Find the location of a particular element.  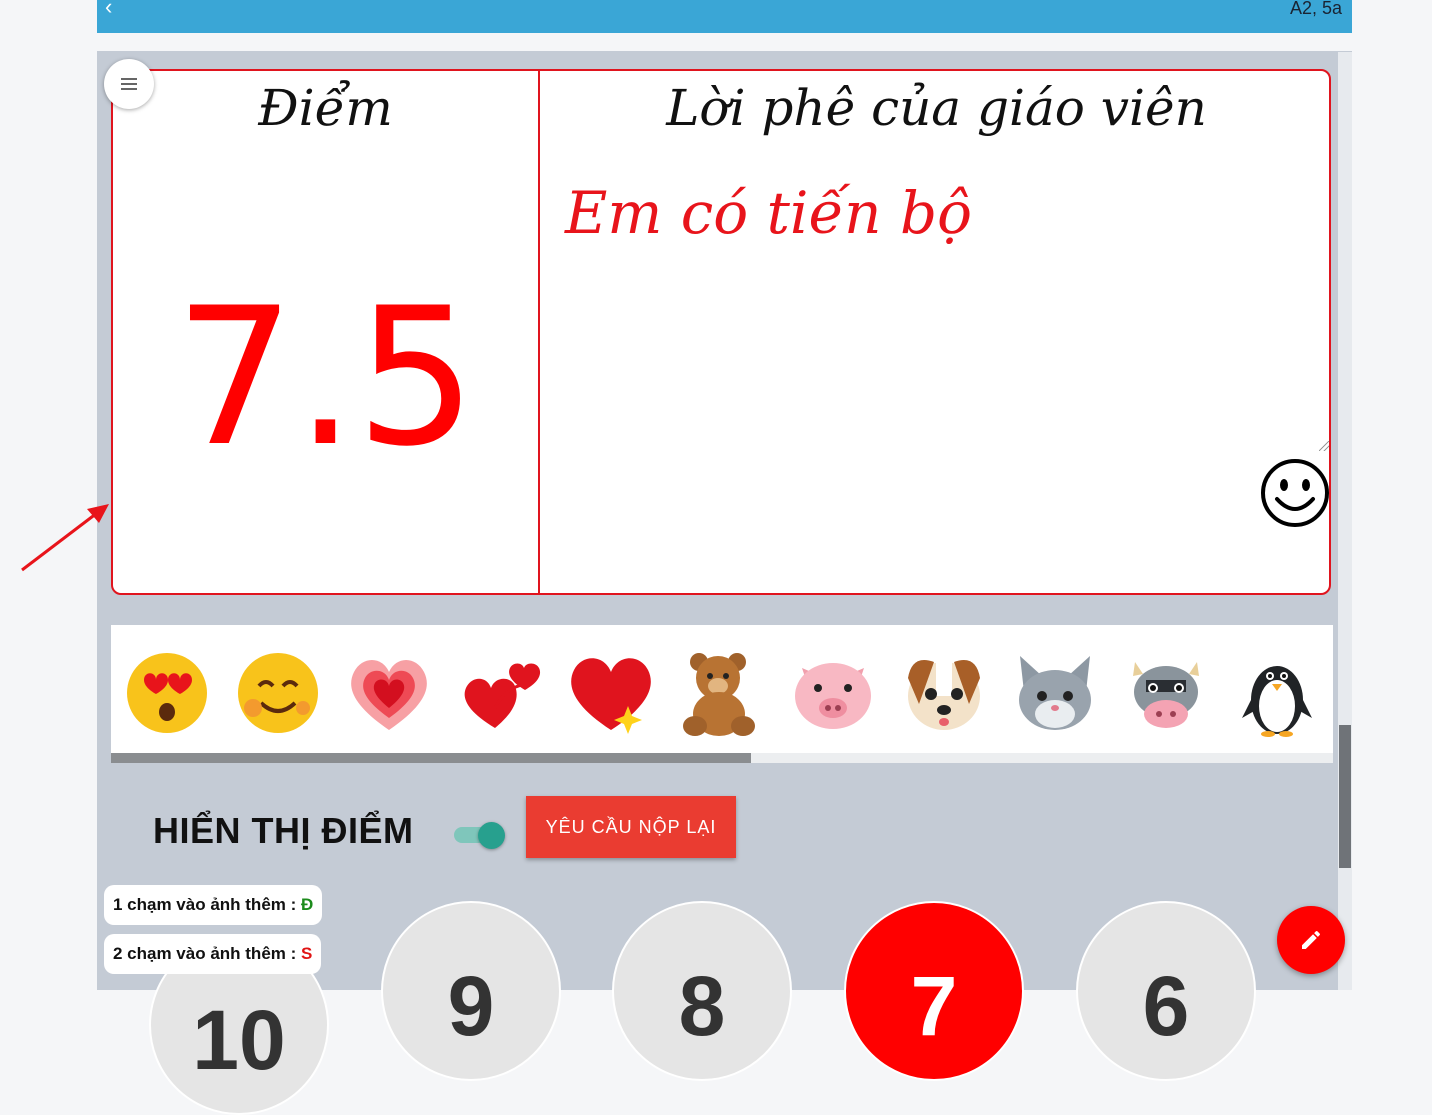

double-tap-hint: 2 chạm vào ảnh thêm : S is located at coordinates (213, 954).